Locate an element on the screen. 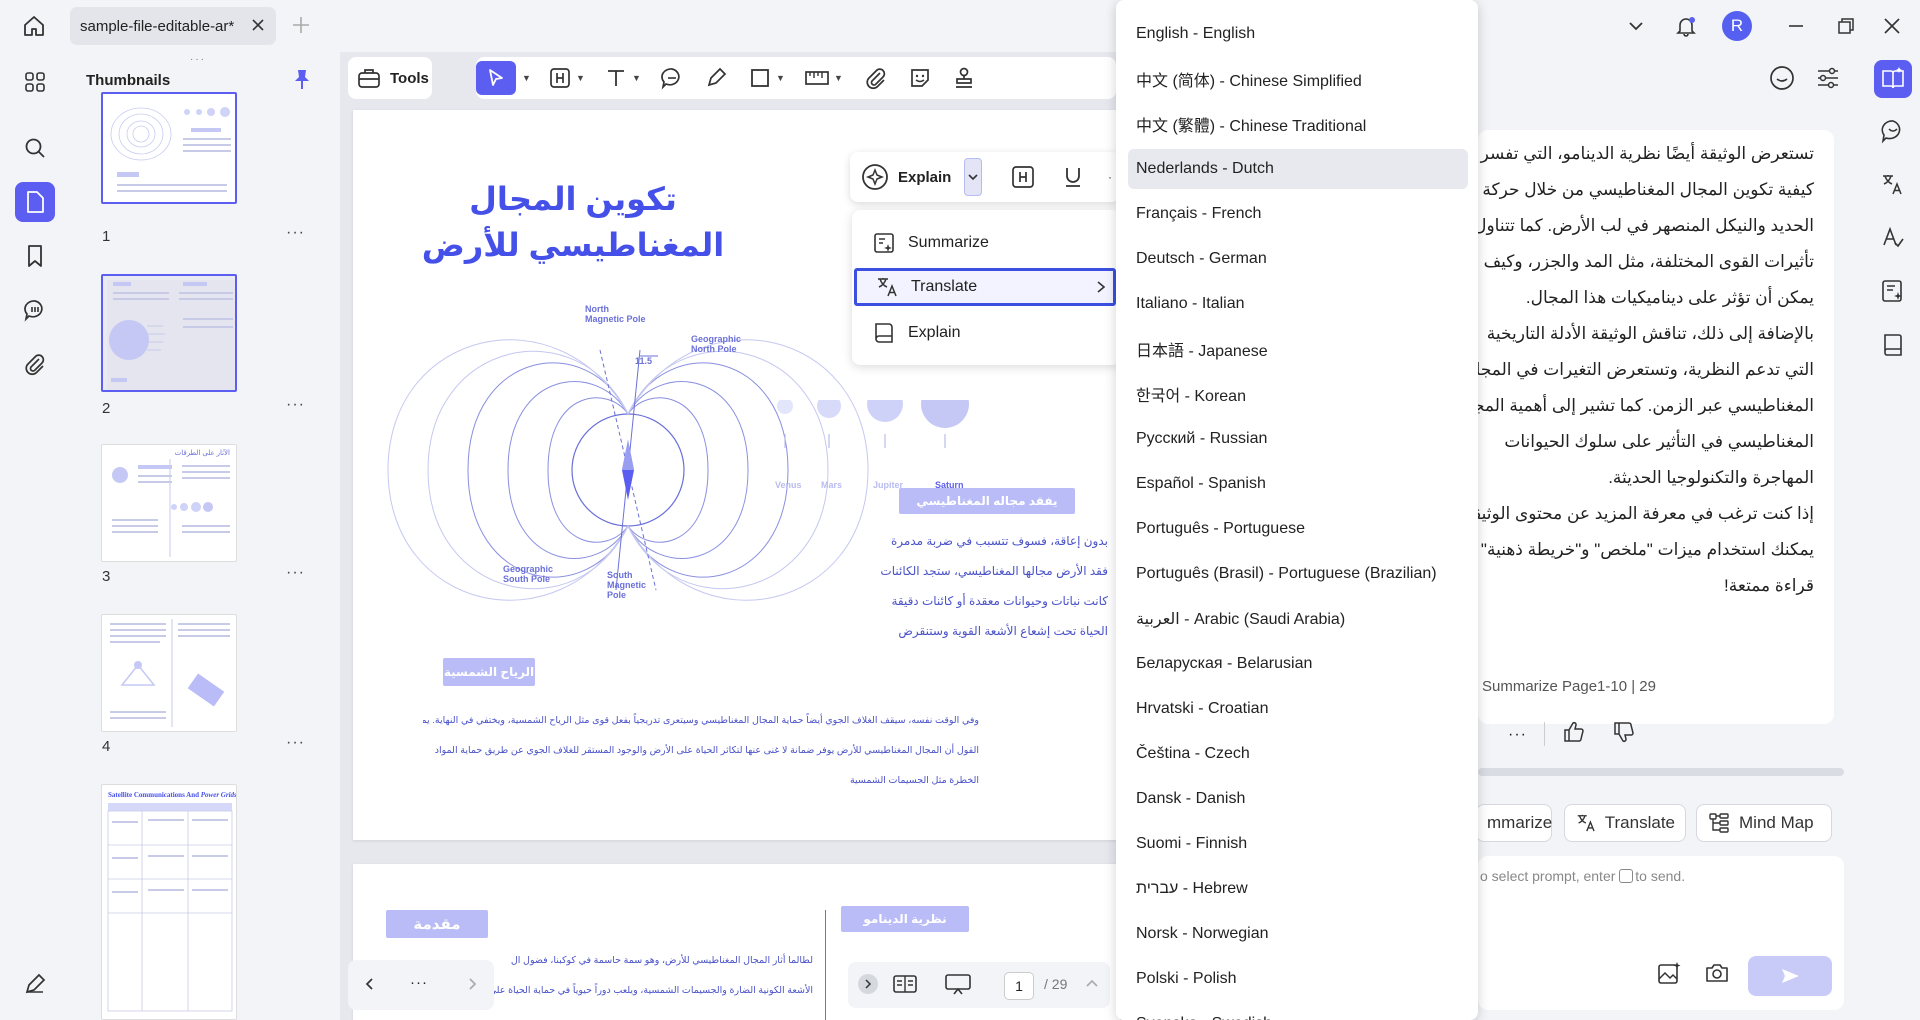 This screenshot has width=1920, height=1020. attach-tool is located at coordinates (876, 78).